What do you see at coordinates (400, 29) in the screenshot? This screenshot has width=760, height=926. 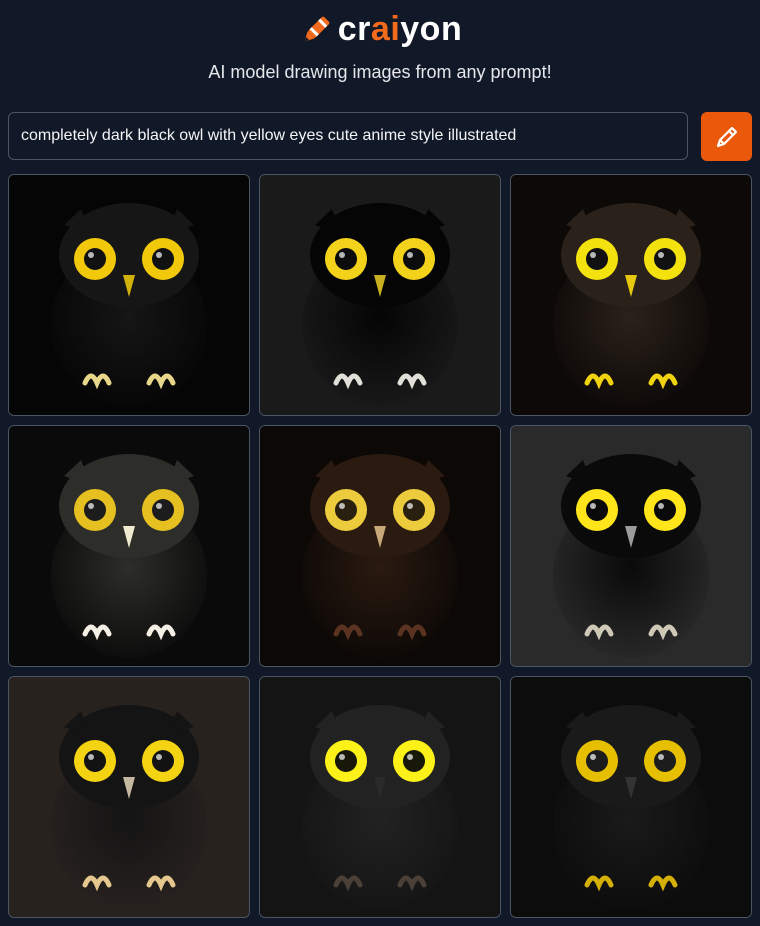 I see `logo-wordmark: craiyon` at bounding box center [400, 29].